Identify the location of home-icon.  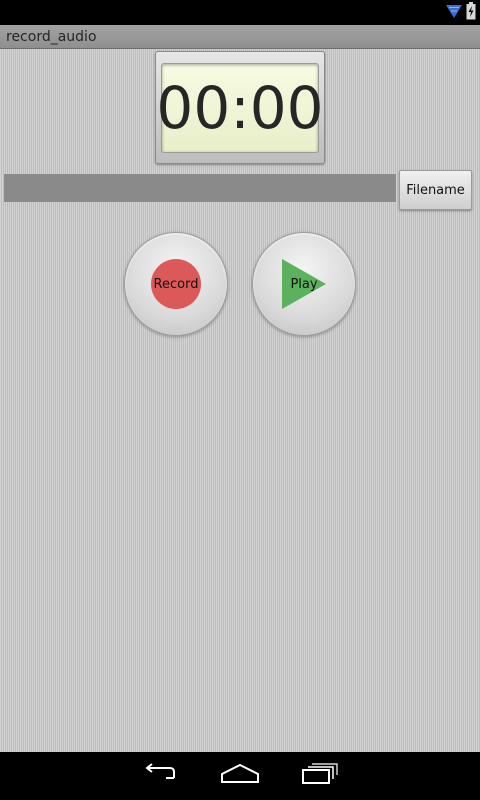
(240, 776).